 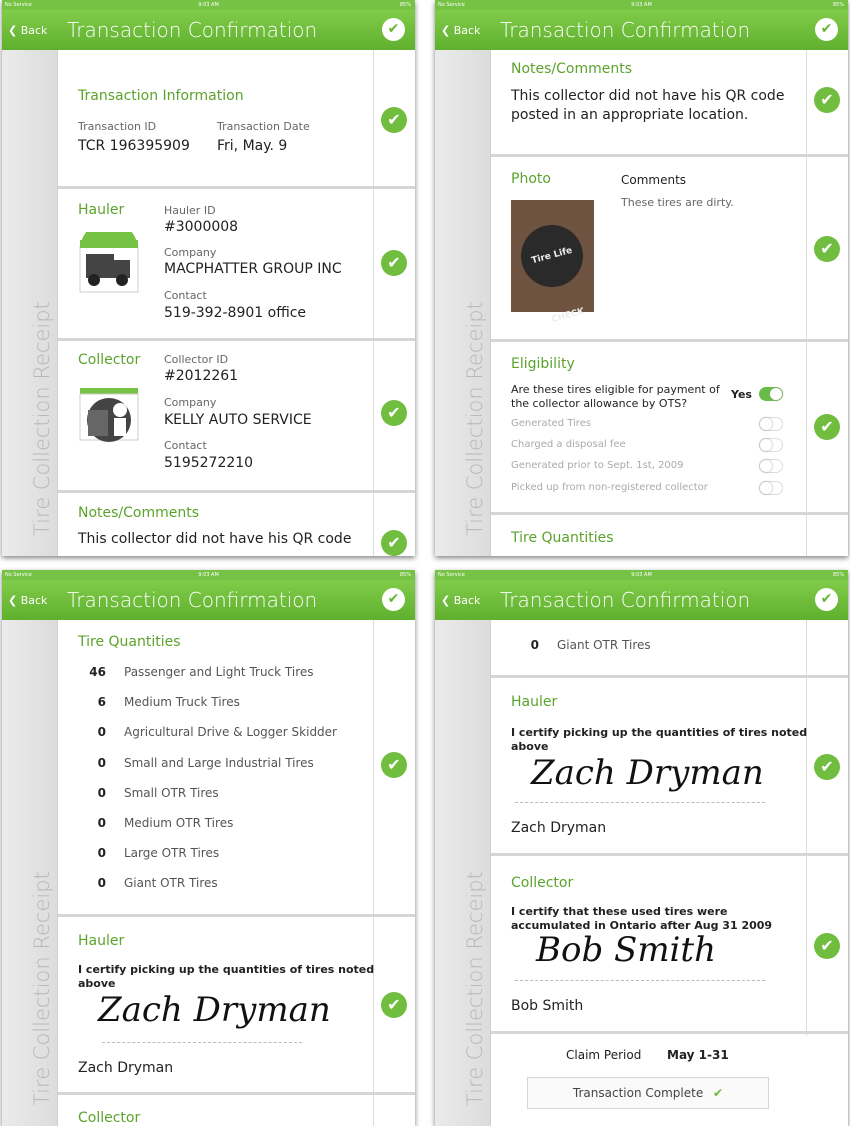 I want to click on side-label-panel: Tire Collection Receipt, so click(x=30, y=303).